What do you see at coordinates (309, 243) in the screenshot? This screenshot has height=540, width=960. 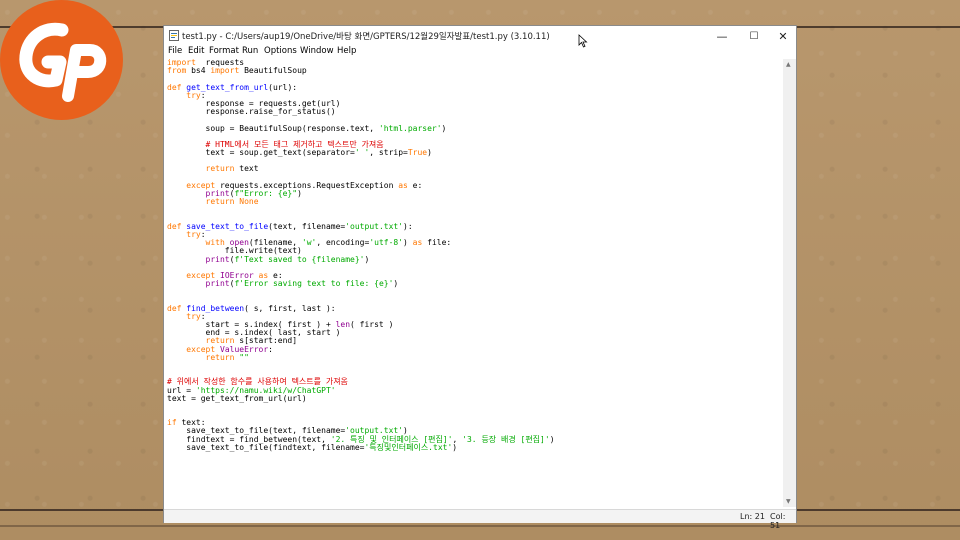 I see `code-token: 'w'` at bounding box center [309, 243].